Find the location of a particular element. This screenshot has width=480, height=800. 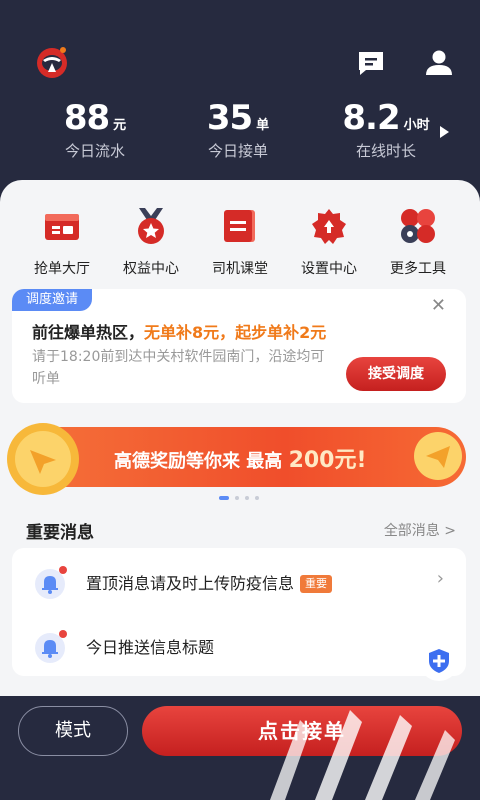

tool-classroom-label: 司机课堂 is located at coordinates (240, 269).